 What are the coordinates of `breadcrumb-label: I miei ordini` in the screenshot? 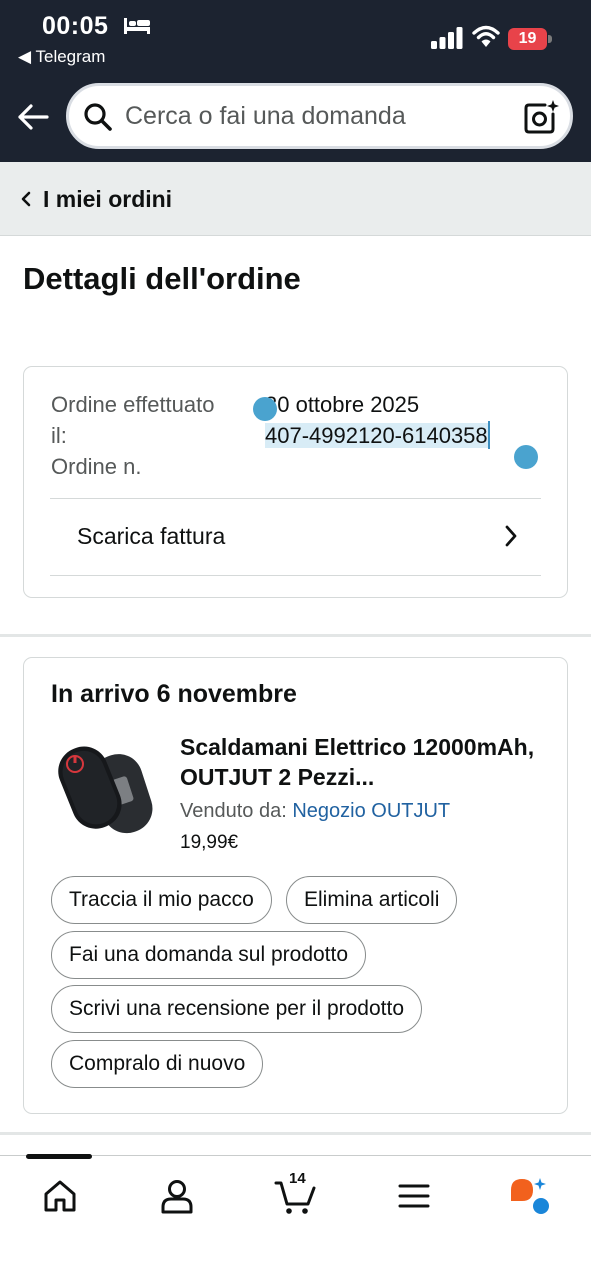 It's located at (107, 199).